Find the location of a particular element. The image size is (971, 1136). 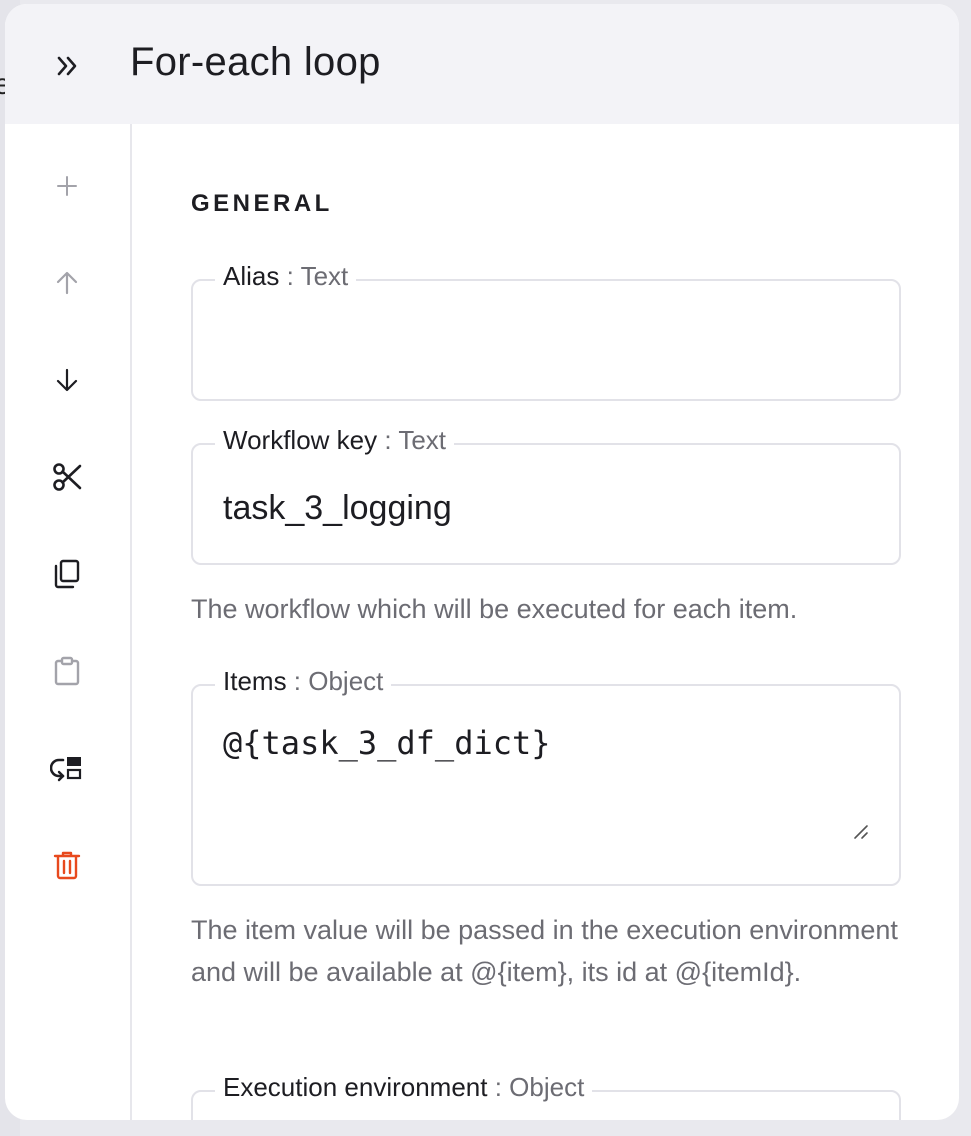

arrow-up-icon is located at coordinates (67, 283).